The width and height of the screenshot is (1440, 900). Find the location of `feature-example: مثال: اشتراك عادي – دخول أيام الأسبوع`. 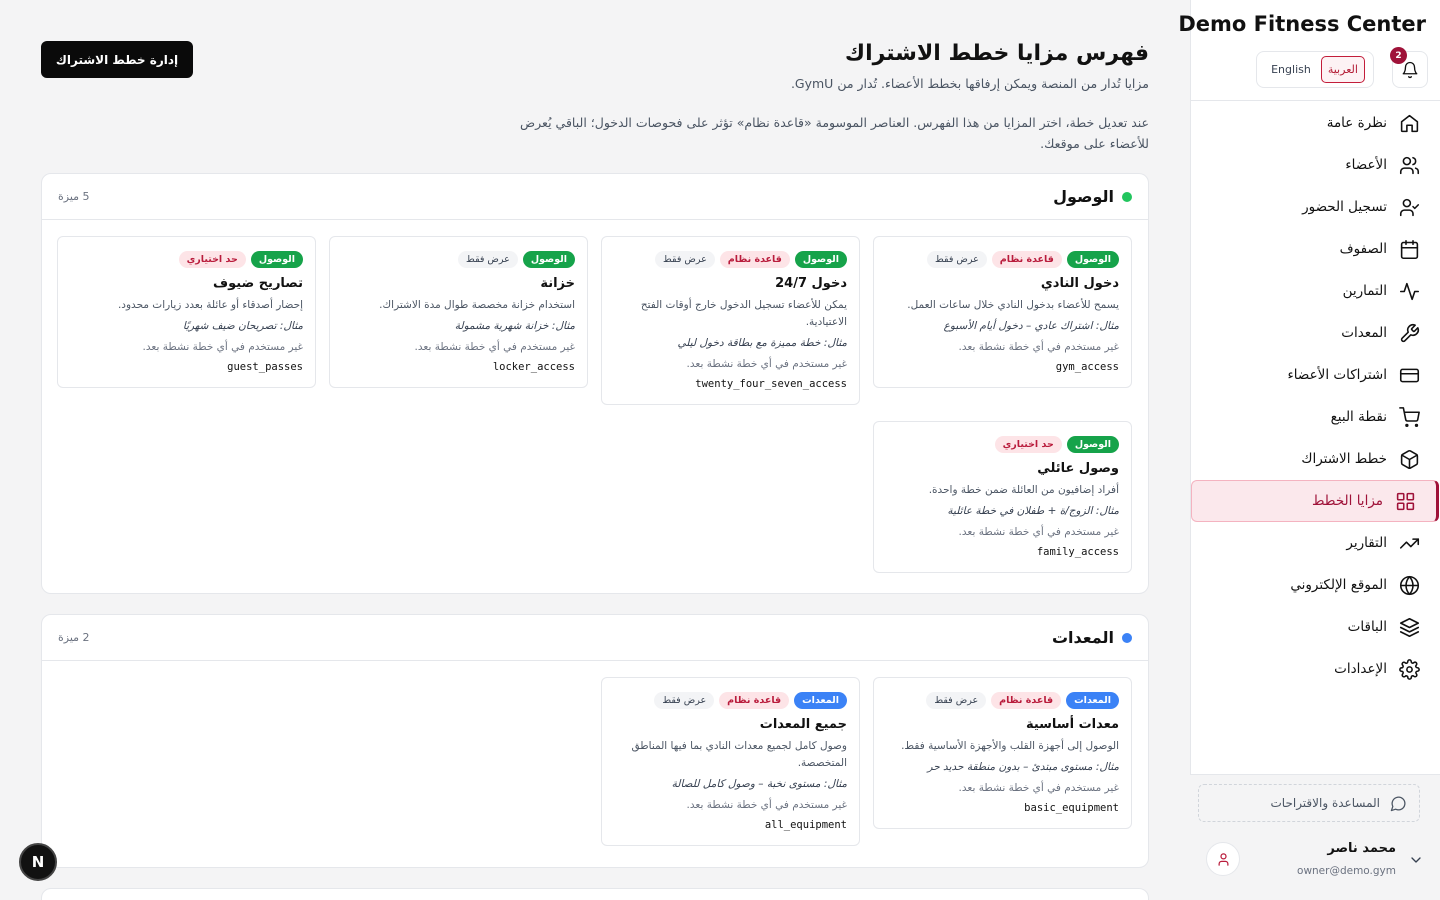

feature-example: مثال: اشتراك عادي – دخول أيام الأسبوع is located at coordinates (1031, 326).